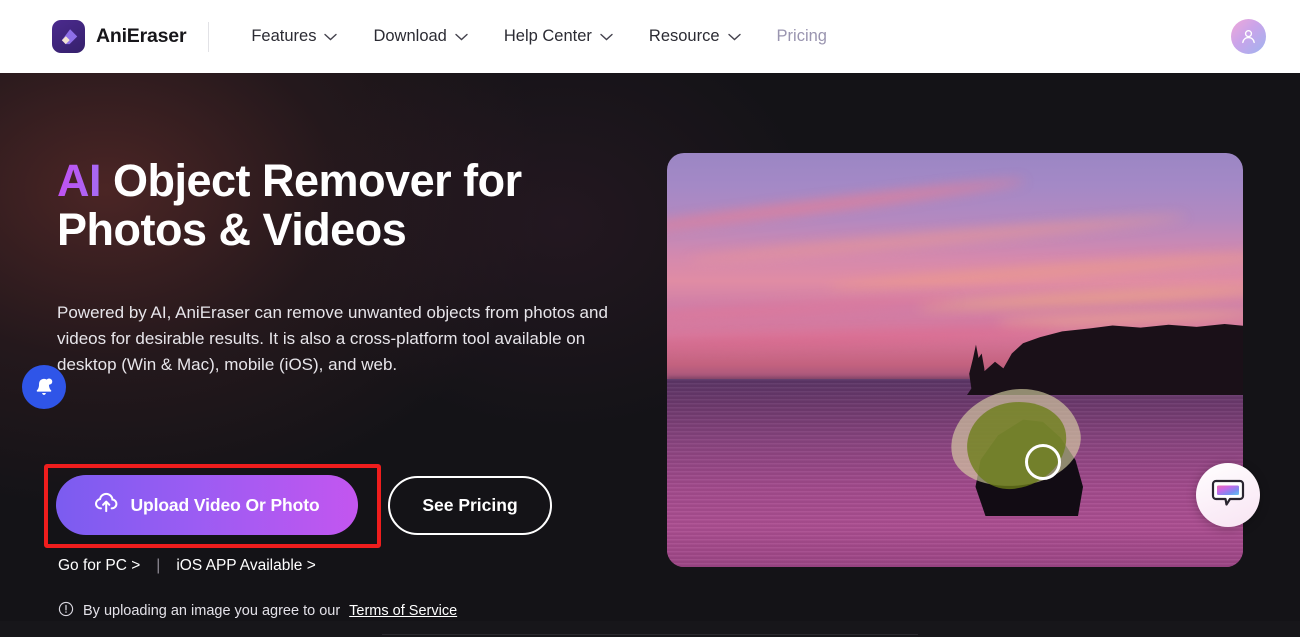  Describe the element at coordinates (403, 611) in the screenshot. I see `terms-of-service-link: Terms of Service` at that location.